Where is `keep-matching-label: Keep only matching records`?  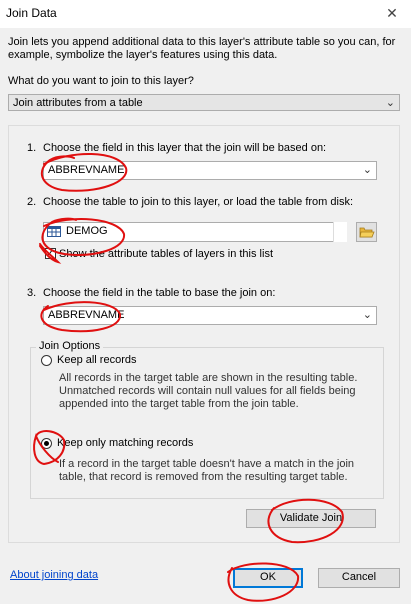
keep-matching-label: Keep only matching records is located at coordinates (125, 443).